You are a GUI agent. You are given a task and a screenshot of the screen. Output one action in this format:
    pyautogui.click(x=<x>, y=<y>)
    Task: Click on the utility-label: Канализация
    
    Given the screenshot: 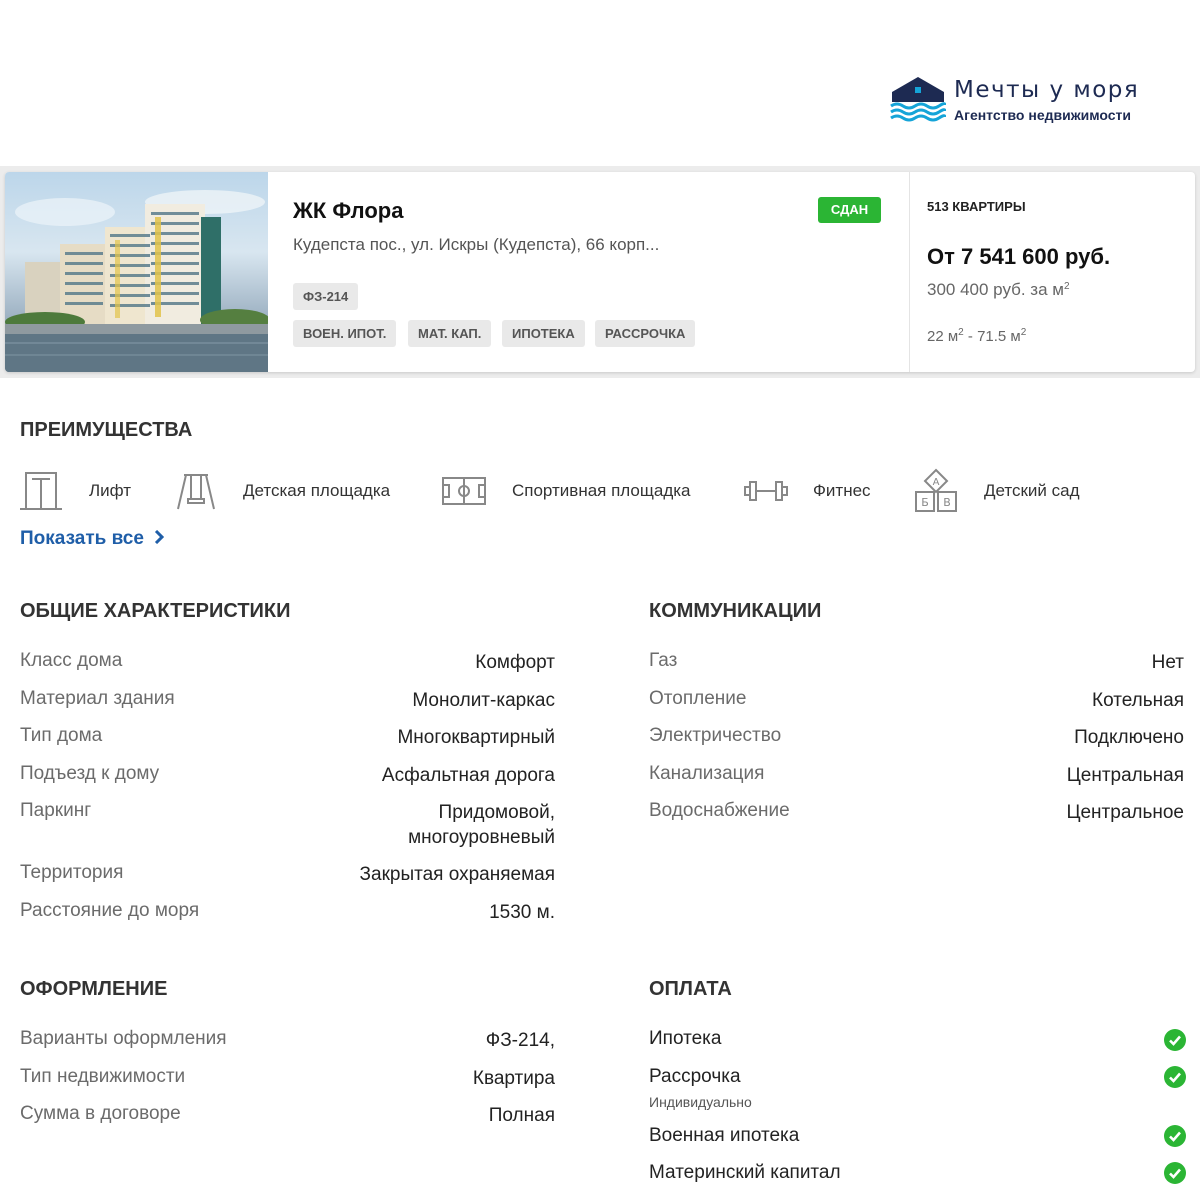 What is the action you would take?
    pyautogui.click(x=707, y=773)
    